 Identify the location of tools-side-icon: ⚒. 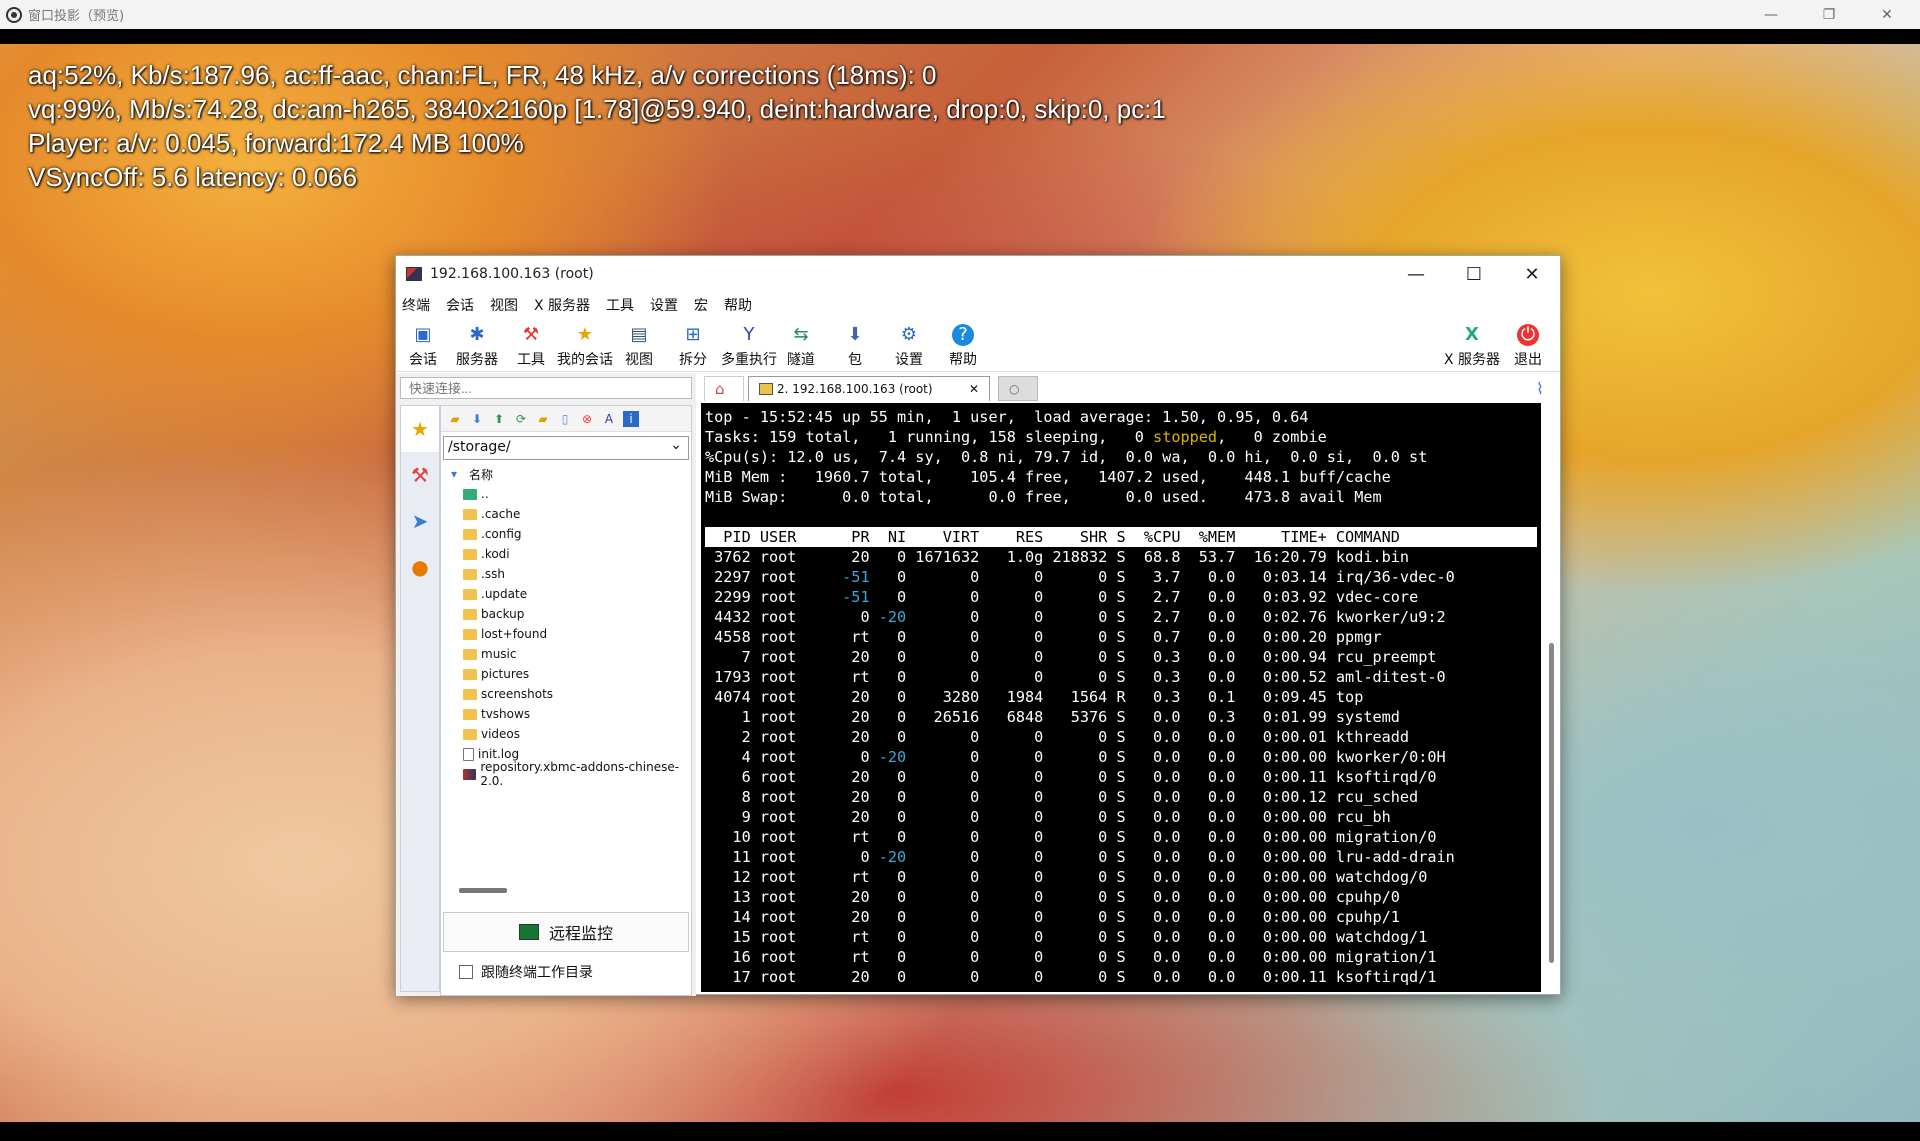
(420, 475).